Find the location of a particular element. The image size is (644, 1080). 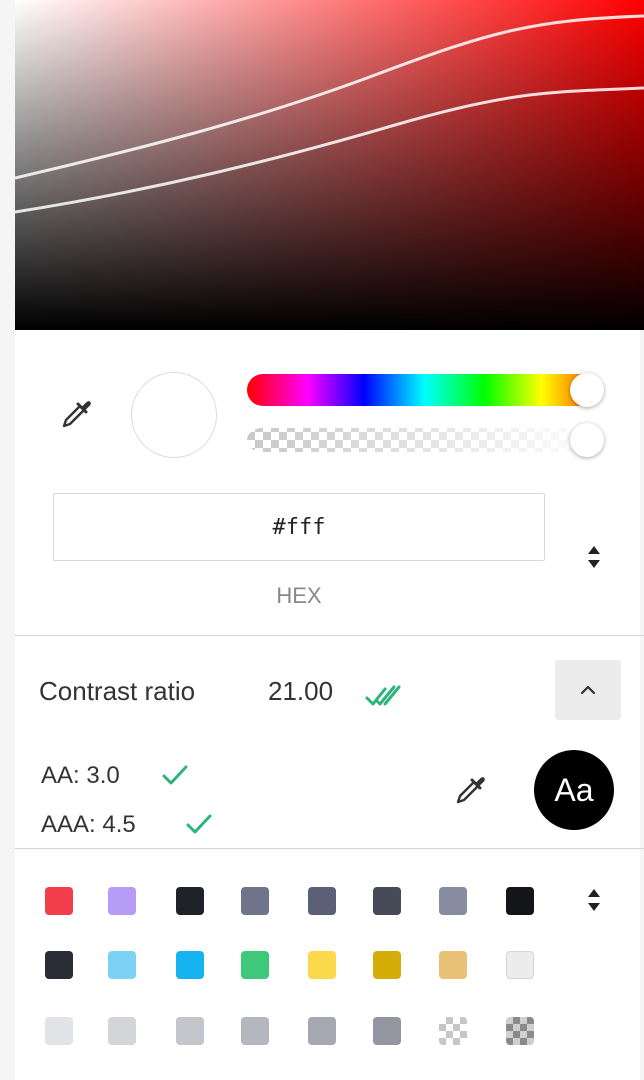

collapse-contrast-button is located at coordinates (588, 690).